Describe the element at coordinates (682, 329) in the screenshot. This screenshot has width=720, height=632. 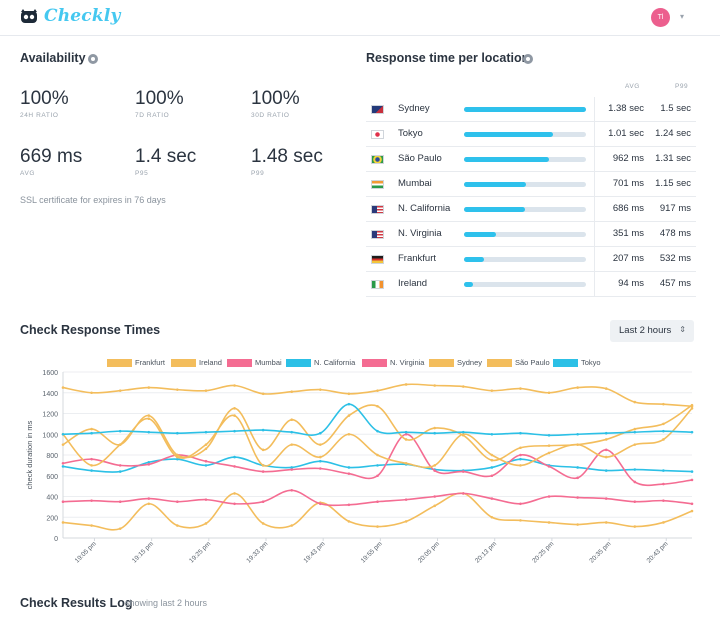
I see `up-down-chevron-icon: ⇕` at that location.